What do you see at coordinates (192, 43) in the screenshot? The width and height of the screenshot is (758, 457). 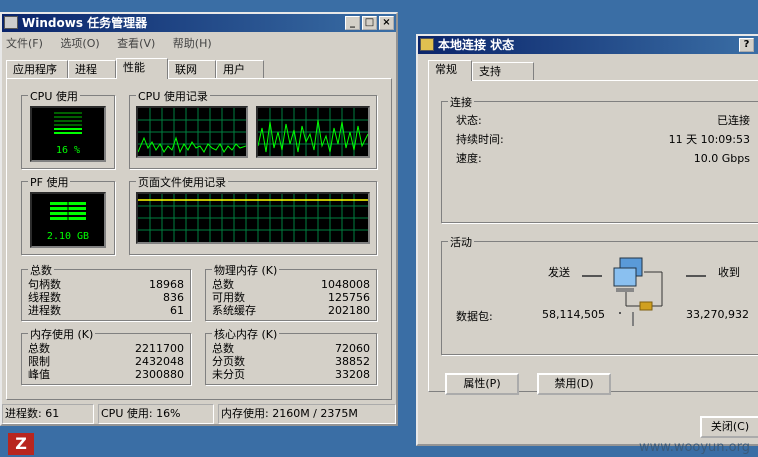 I see `menu-help: 帮助(H)` at bounding box center [192, 43].